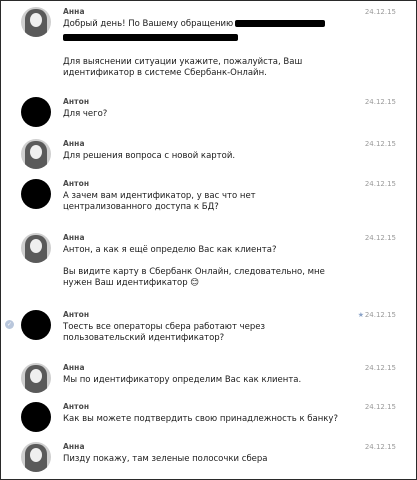  I want to click on selected-check-icon: ✓, so click(9, 324).